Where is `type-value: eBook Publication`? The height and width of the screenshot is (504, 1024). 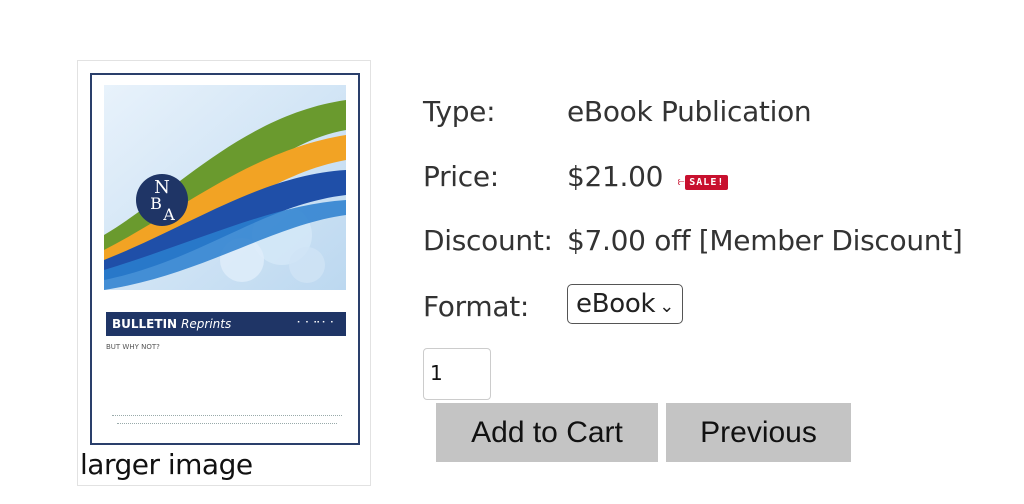 type-value: eBook Publication is located at coordinates (689, 111).